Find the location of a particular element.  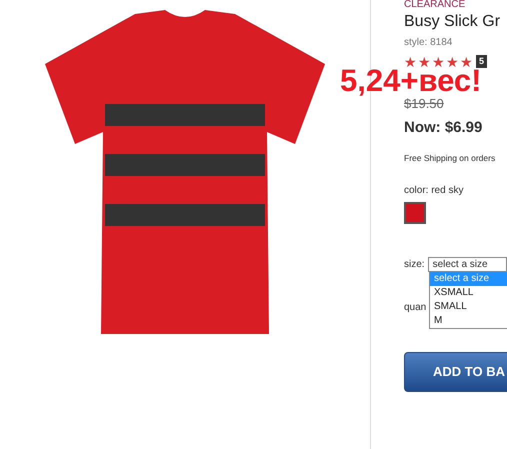

color-swatch is located at coordinates (415, 213).